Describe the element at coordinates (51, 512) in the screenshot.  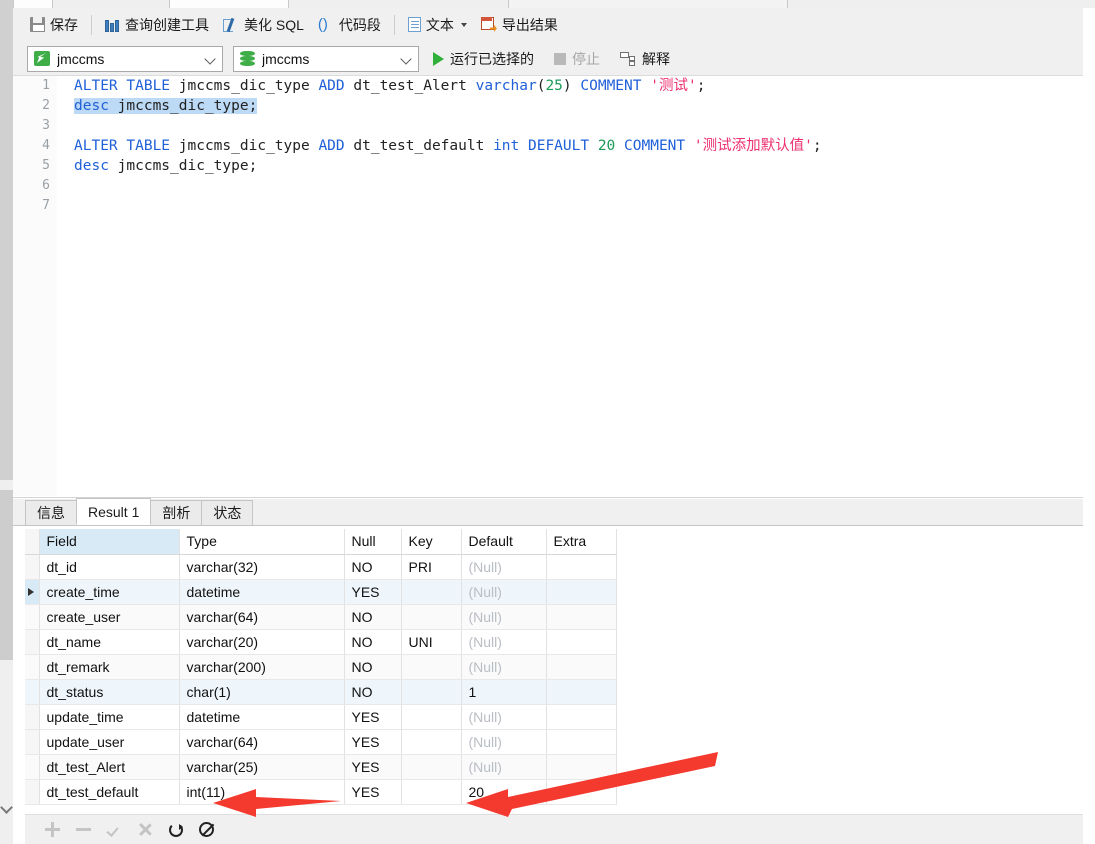
I see `tab-info: 信息` at that location.